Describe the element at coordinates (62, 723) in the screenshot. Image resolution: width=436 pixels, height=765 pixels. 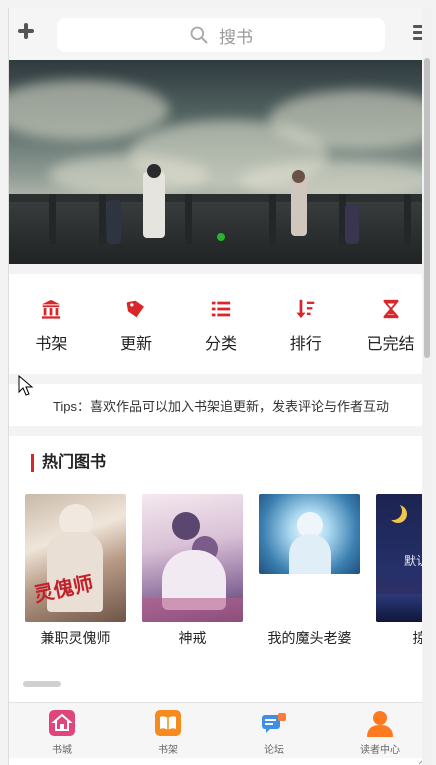
I see `home-icon` at that location.